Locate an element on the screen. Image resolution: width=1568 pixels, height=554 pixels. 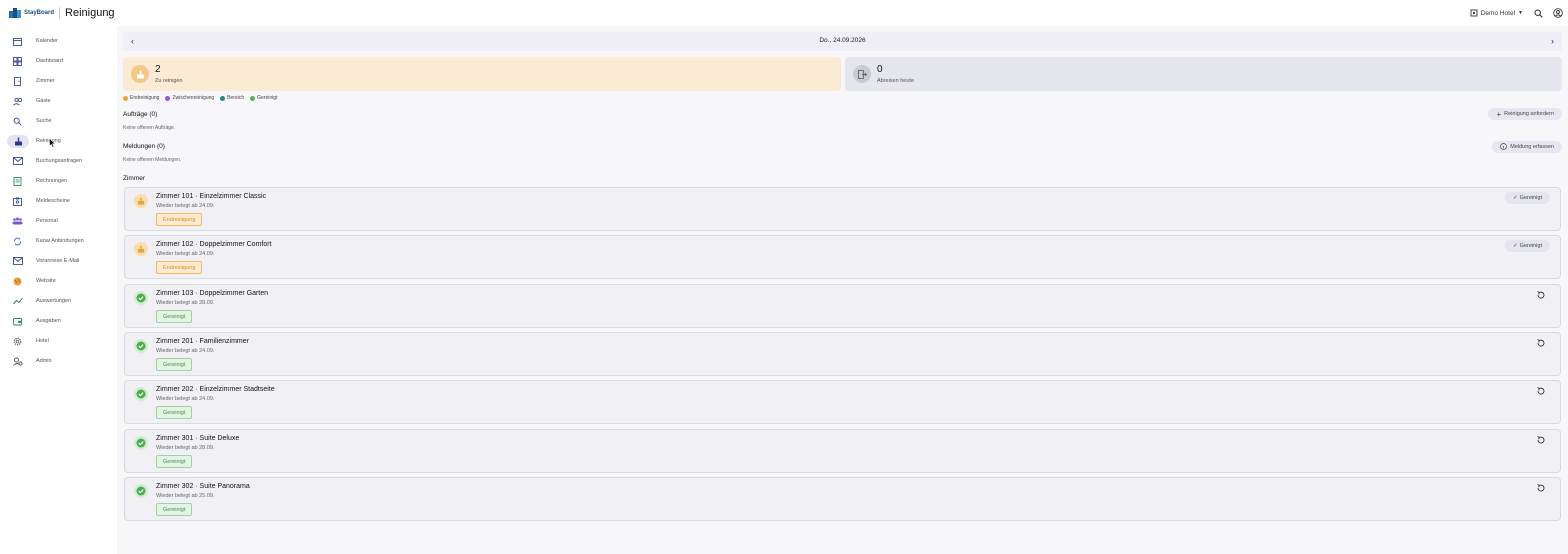
logo: StayBoard is located at coordinates (31, 13).